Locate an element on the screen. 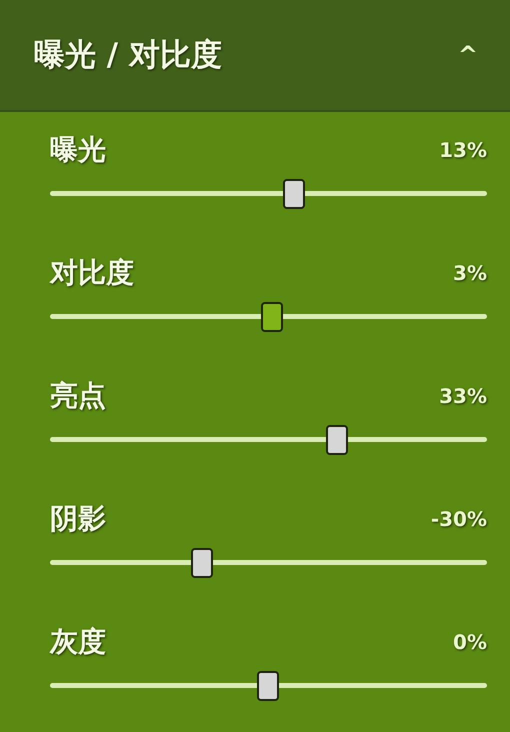 The width and height of the screenshot is (510, 732). slider-value: -30% is located at coordinates (458, 519).